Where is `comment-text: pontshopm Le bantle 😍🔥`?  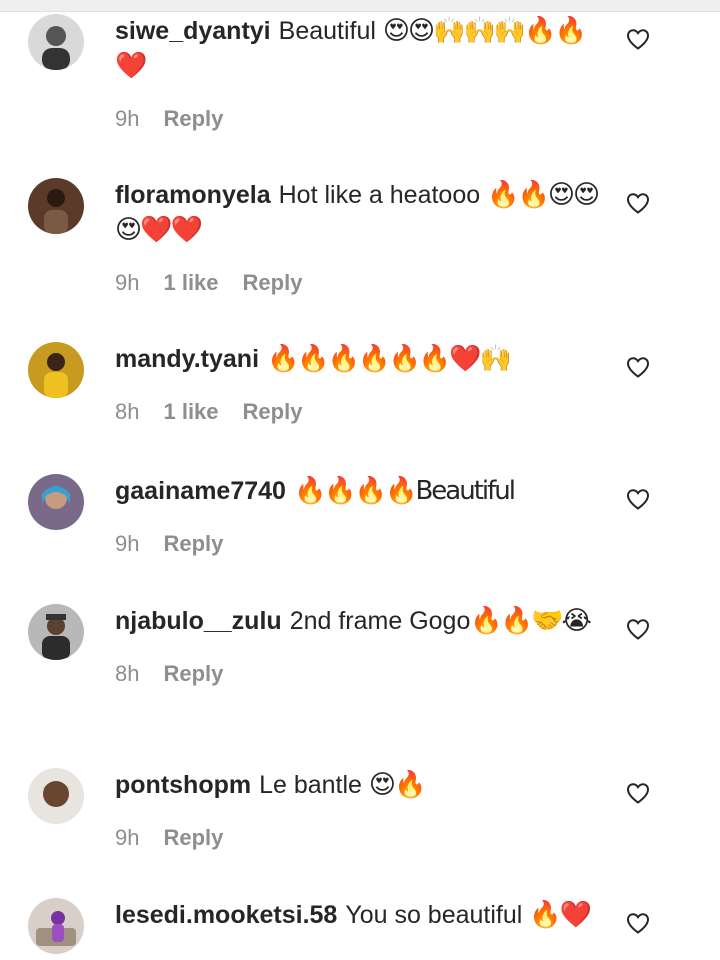 comment-text: pontshopm Le bantle 😍🔥 is located at coordinates (360, 785).